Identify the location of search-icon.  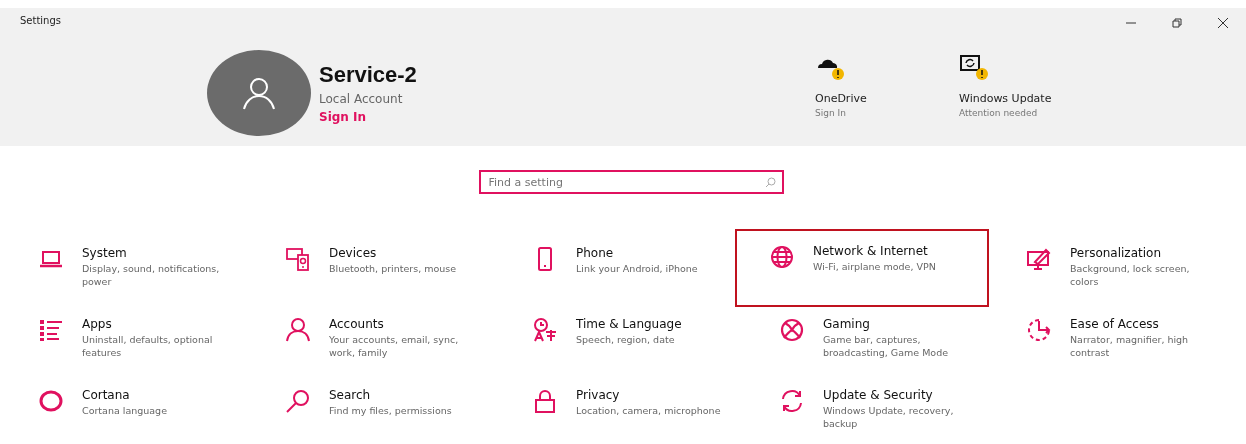
(770, 182).